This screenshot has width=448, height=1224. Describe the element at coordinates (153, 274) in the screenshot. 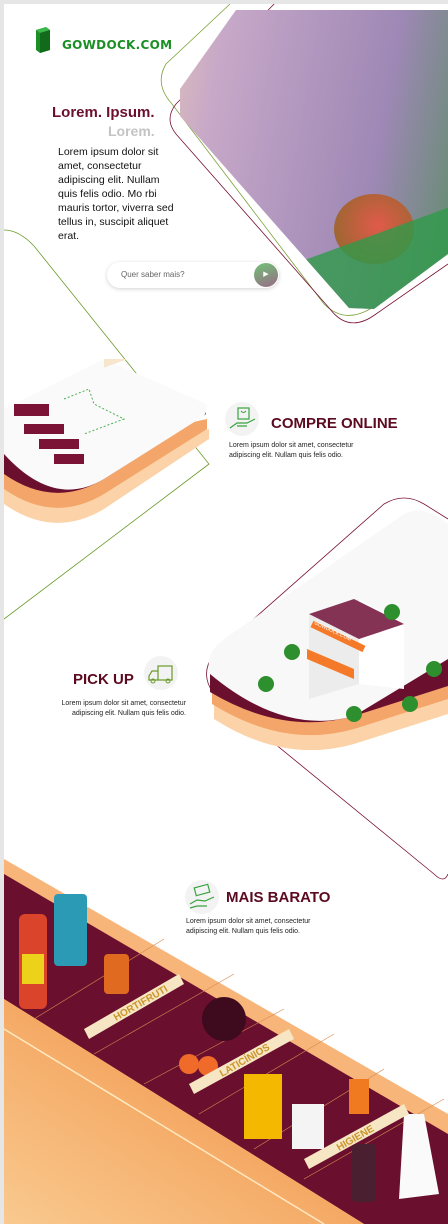

I see `more-info-placeholder: Quer saber mais?` at that location.